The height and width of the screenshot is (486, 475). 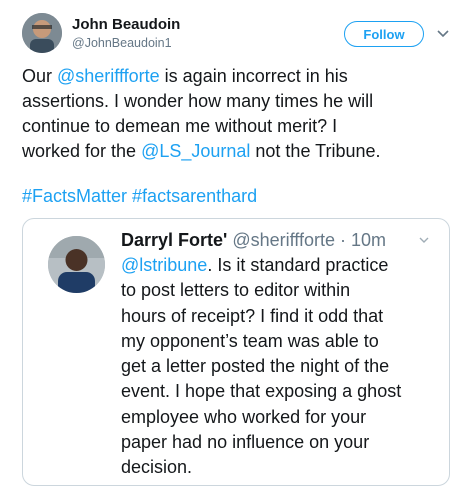 I want to click on quoted-text-line: decision., so click(x=157, y=467).